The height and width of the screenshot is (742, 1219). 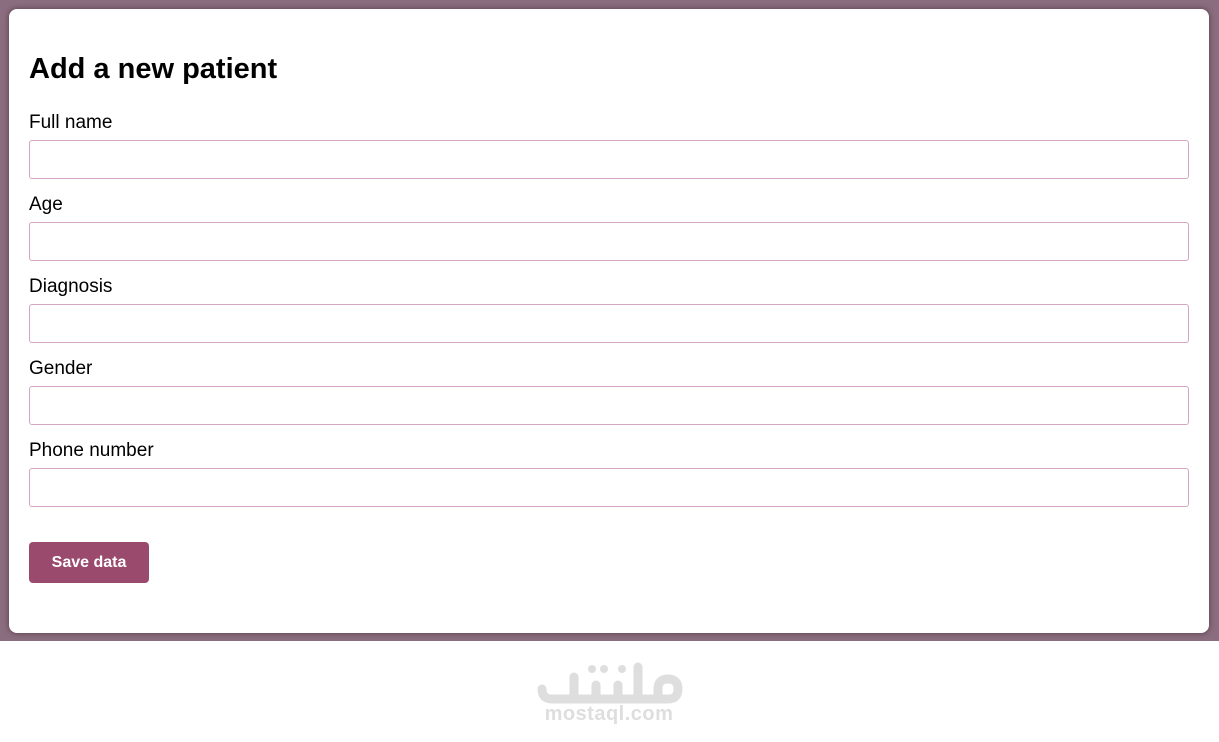 What do you see at coordinates (609, 714) in the screenshot?
I see `watermark-url: mostaql.com` at bounding box center [609, 714].